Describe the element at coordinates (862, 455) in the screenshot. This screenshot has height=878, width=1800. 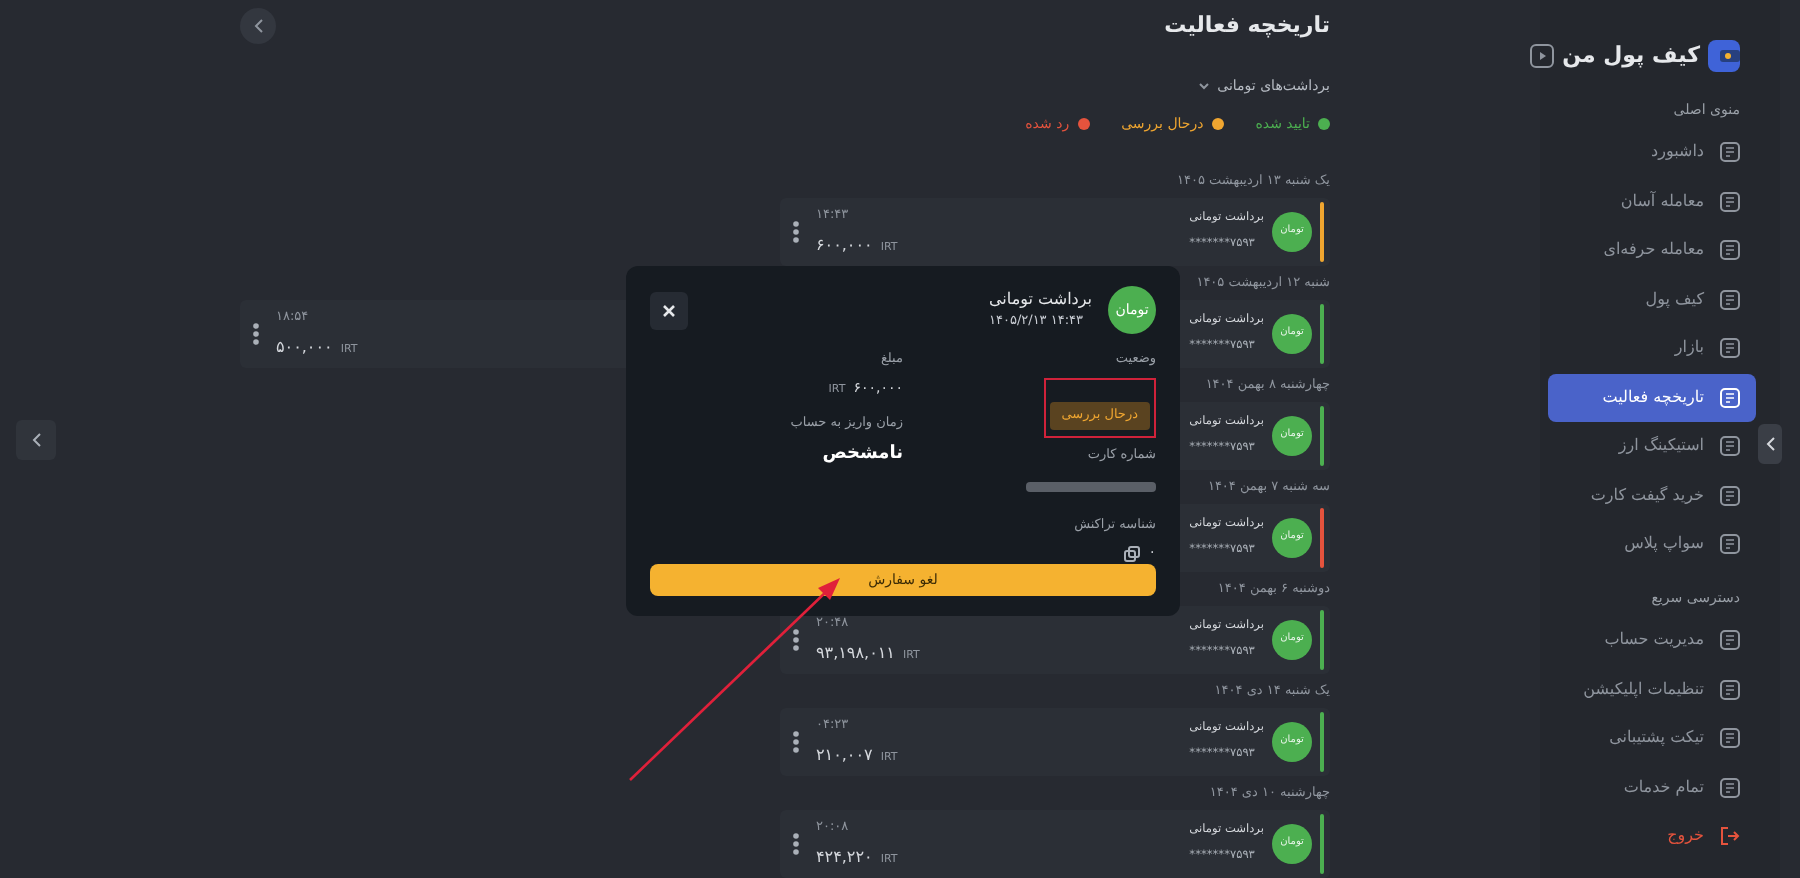
I see `deposit-time: نامشخص` at that location.